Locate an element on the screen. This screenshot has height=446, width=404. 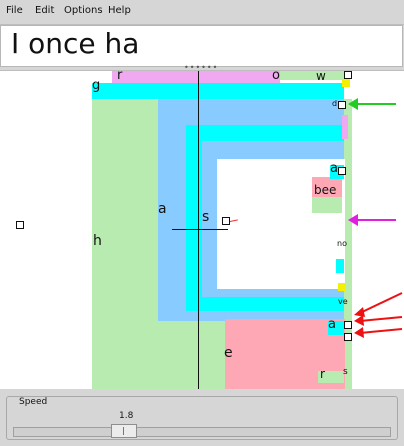
menu-edit: Edit is located at coordinates (44, 10).